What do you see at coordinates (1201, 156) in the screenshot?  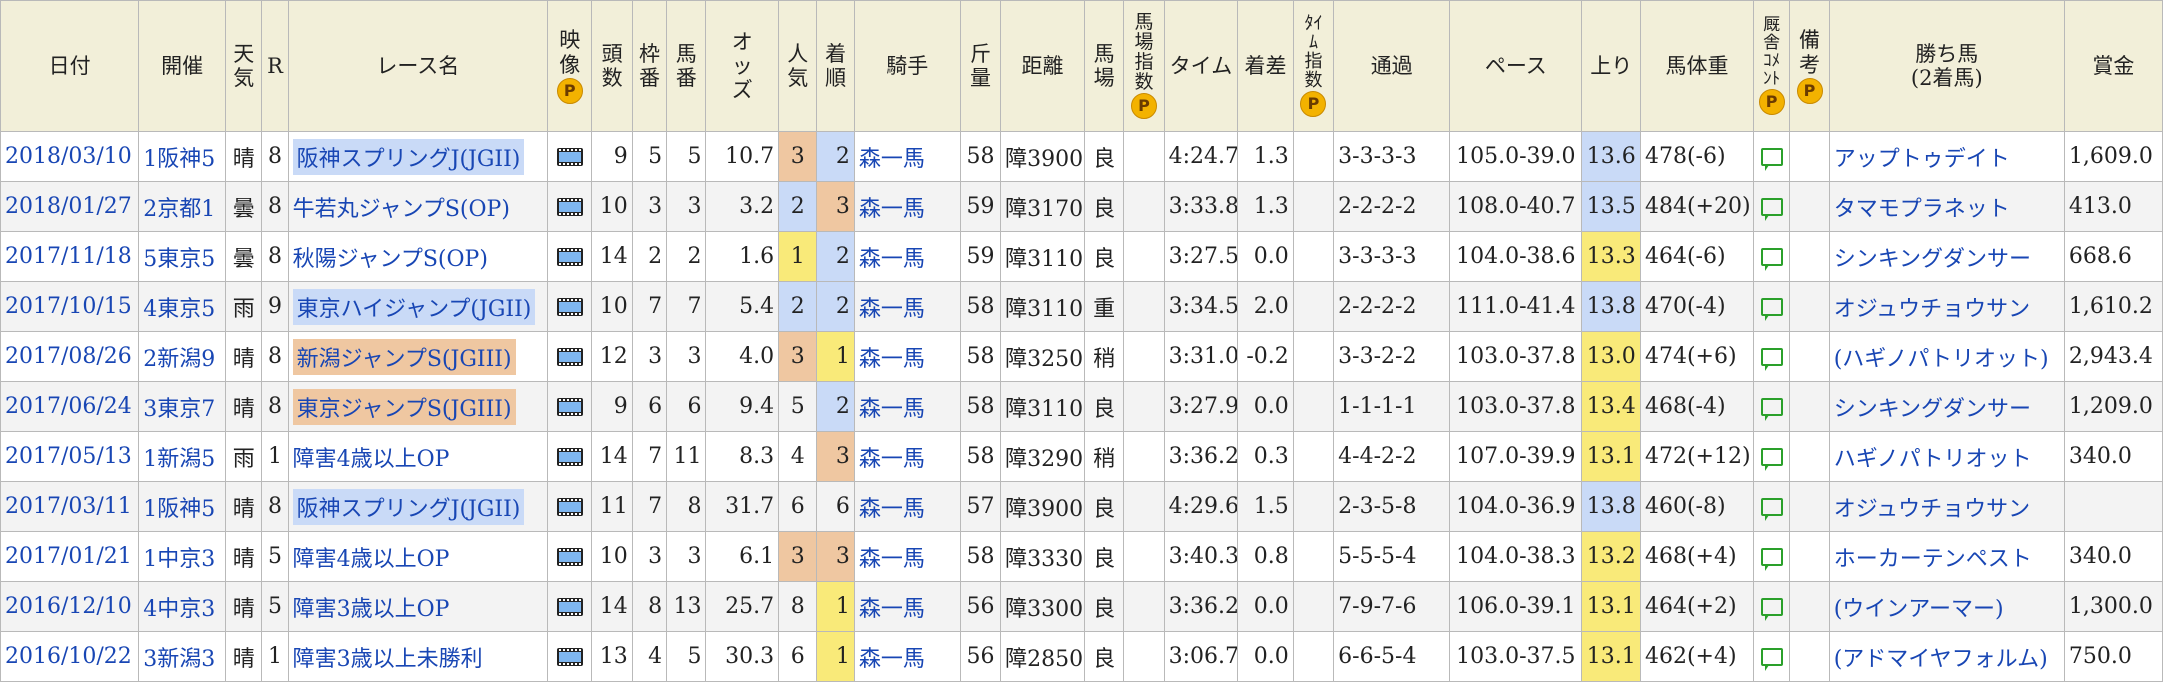 I see `time-cell: 4:24.7` at bounding box center [1201, 156].